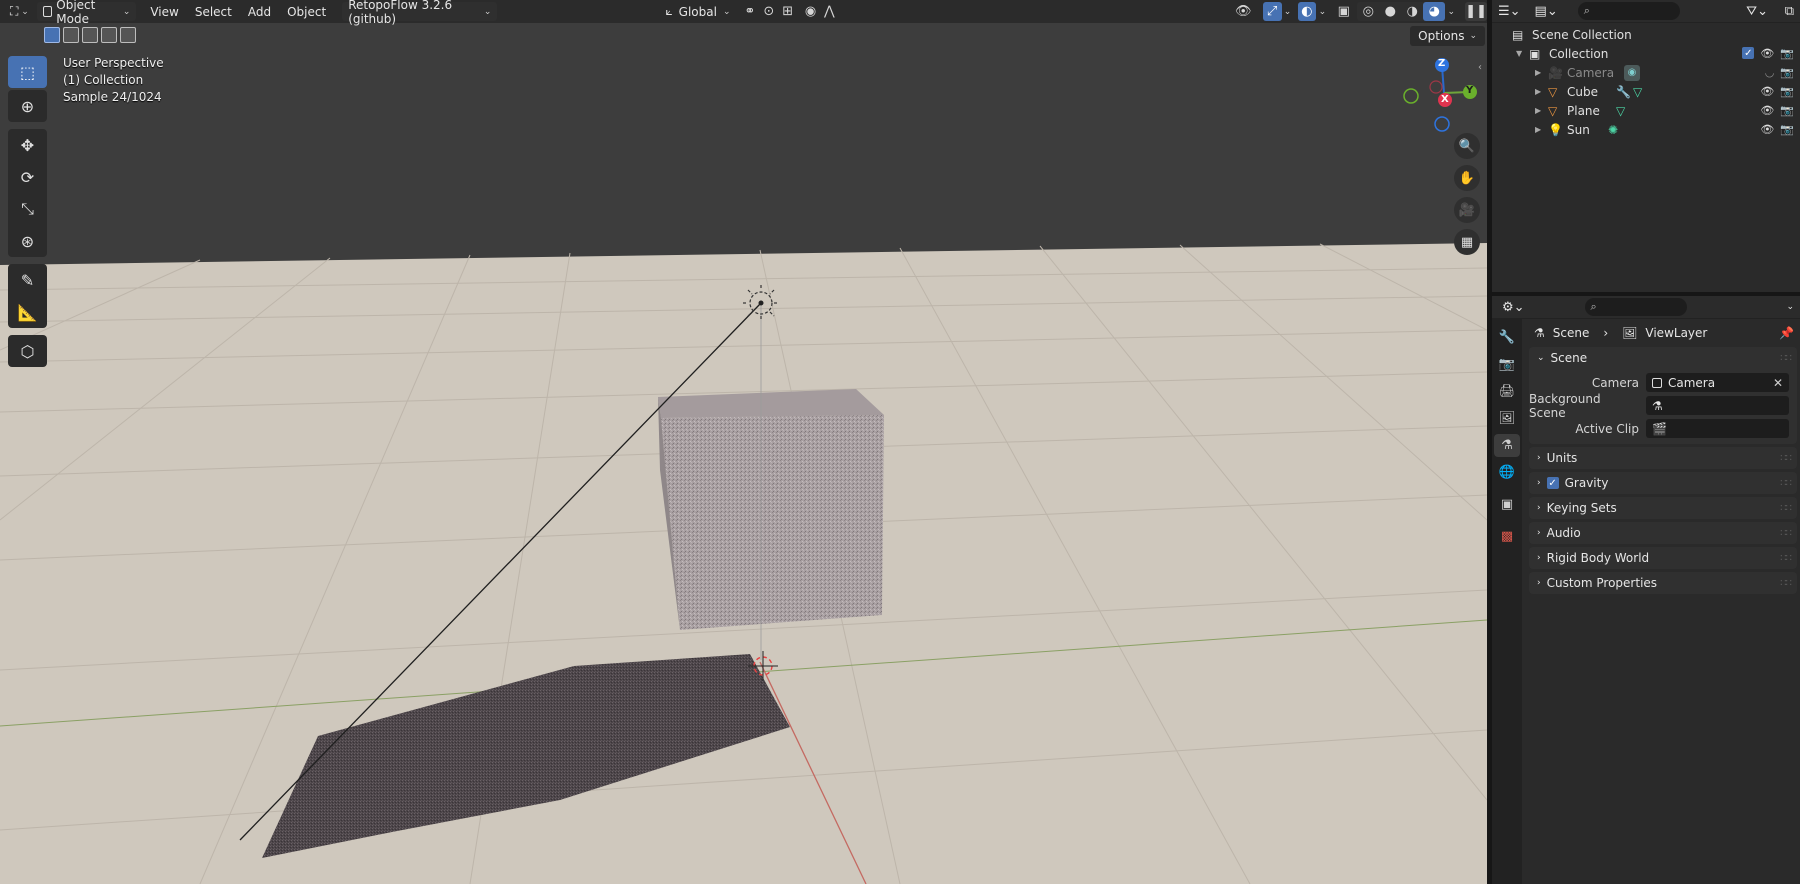  What do you see at coordinates (1778, 383) in the screenshot?
I see `clear-icon: ✕` at bounding box center [1778, 383].